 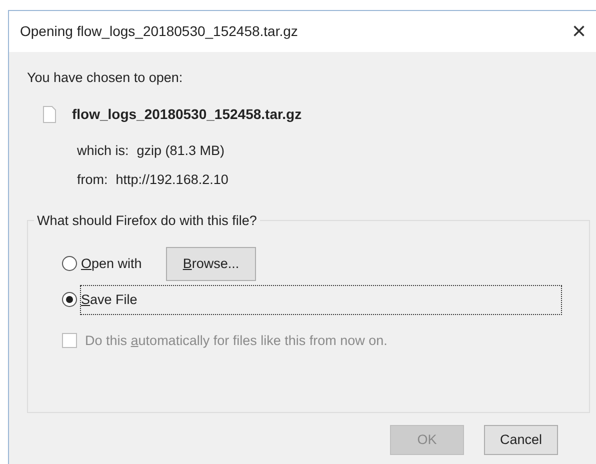 I want to click on detail-label: from:, so click(x=92, y=179).